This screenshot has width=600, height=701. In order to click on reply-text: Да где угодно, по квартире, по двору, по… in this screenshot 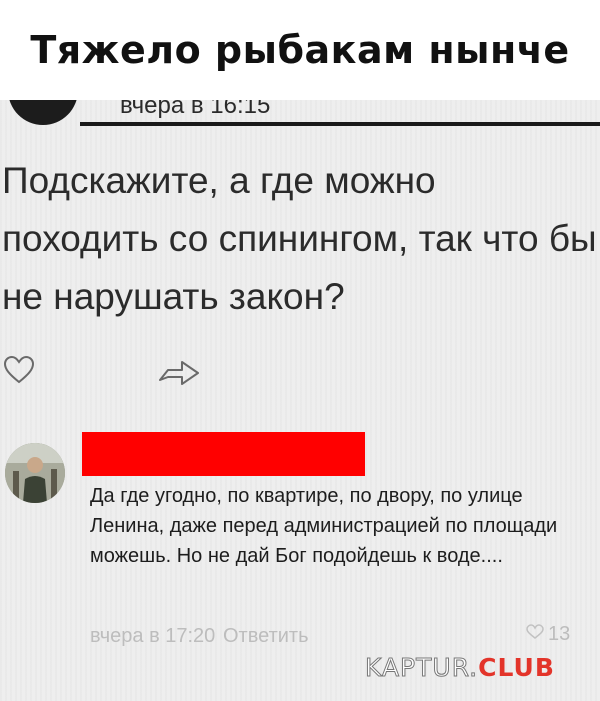, I will do `click(324, 526)`.